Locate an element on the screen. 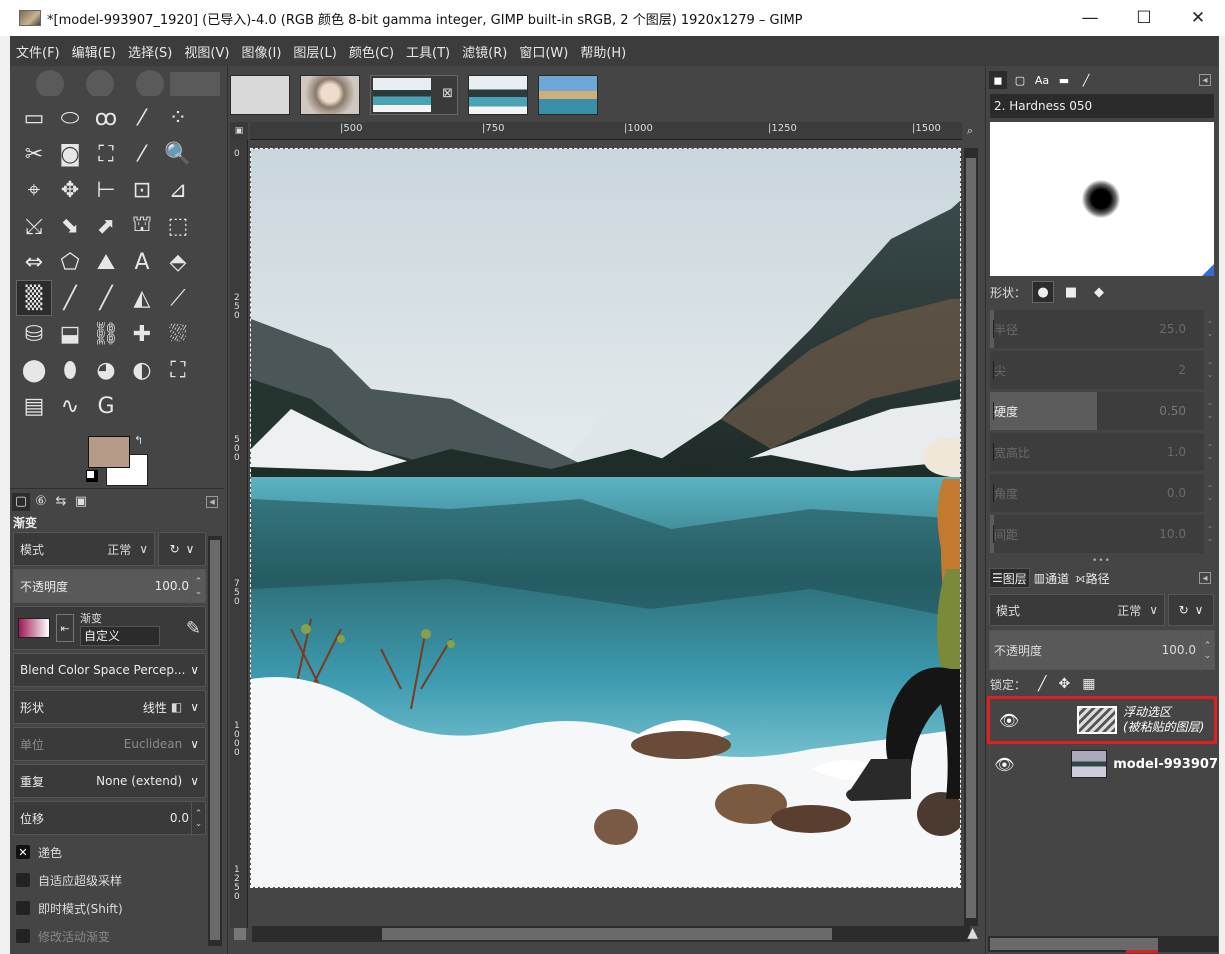 The image size is (1225, 954). layer-opacity-spinner: ⌃ ⌄ is located at coordinates (1207, 651).